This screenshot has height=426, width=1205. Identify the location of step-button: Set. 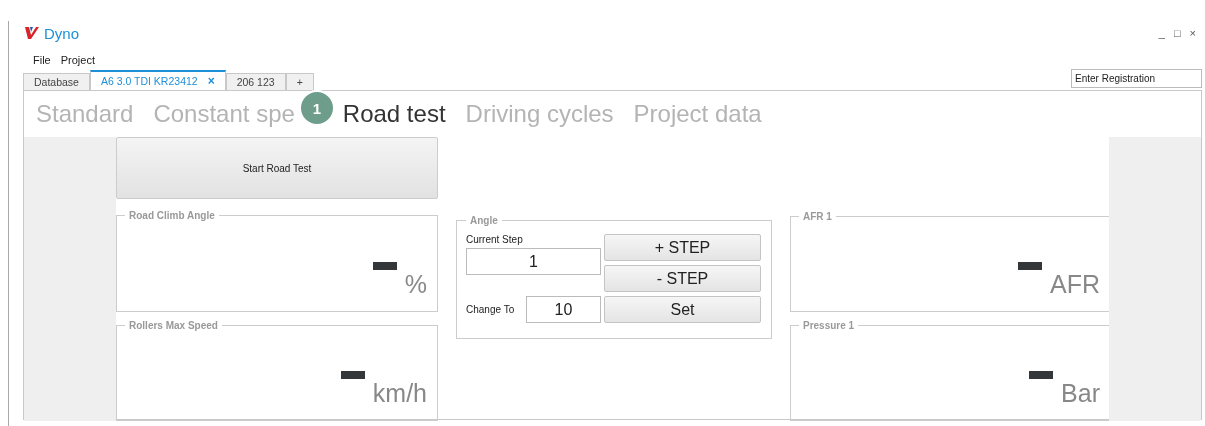
(682, 309).